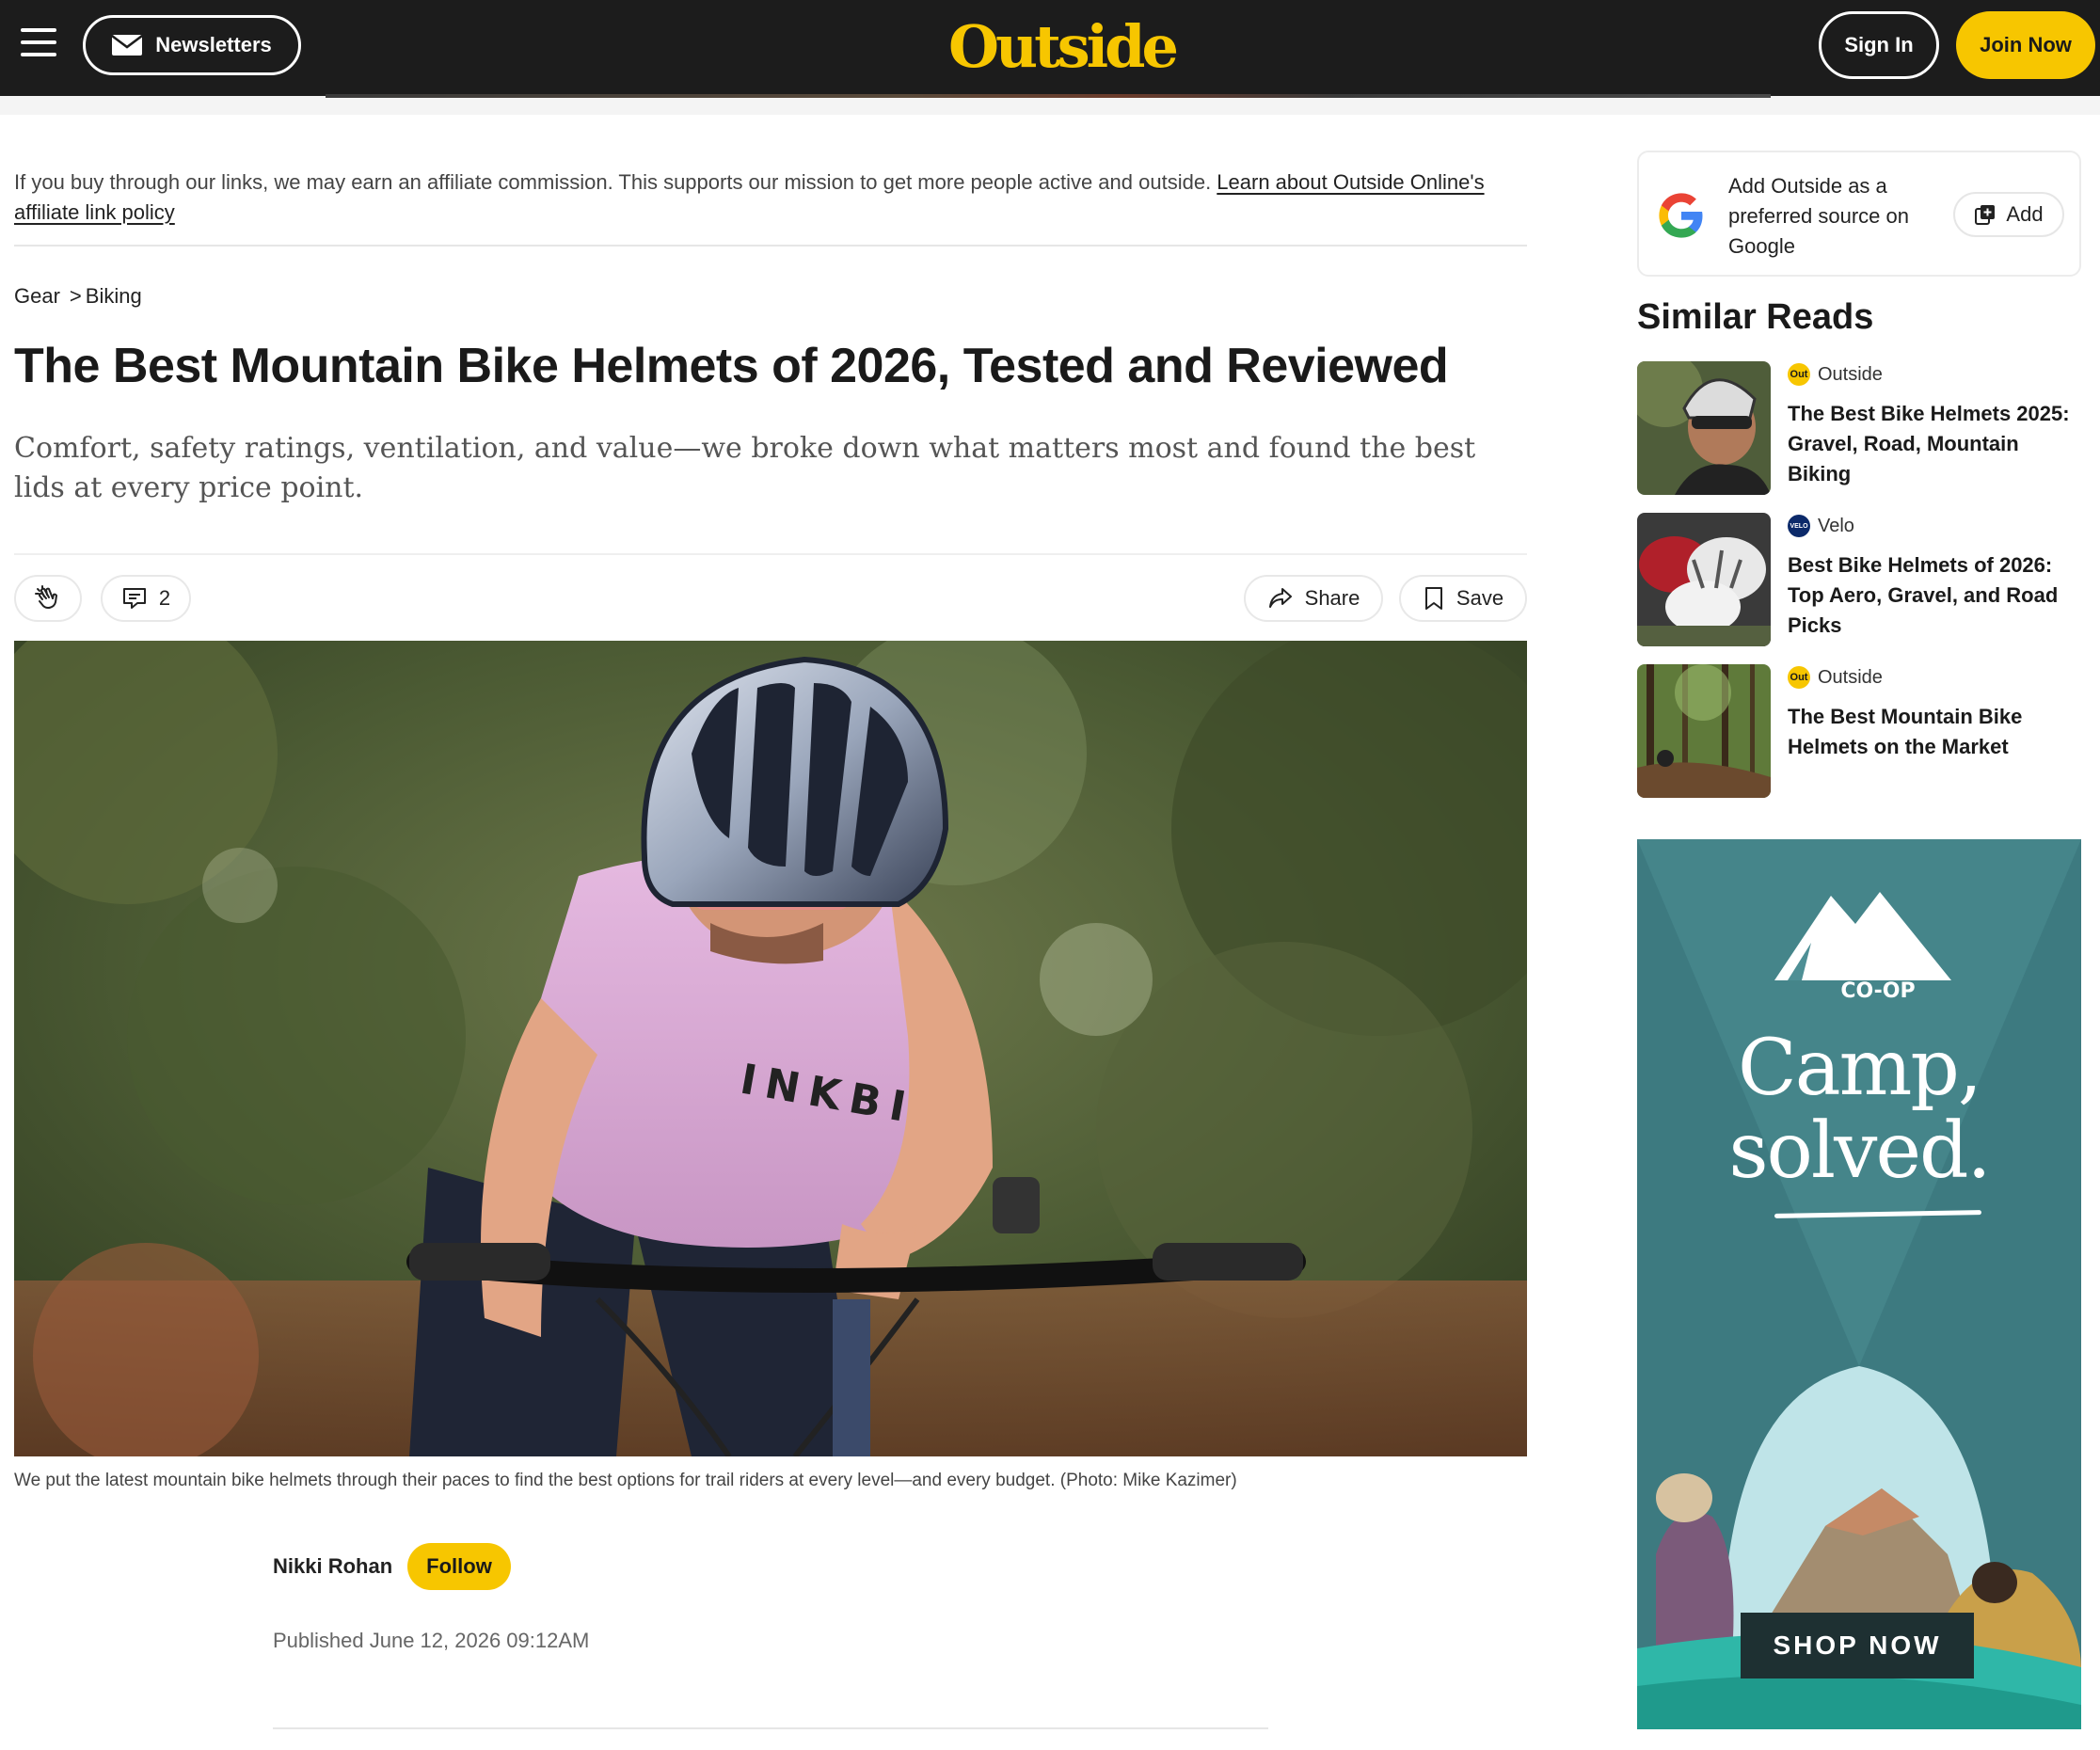 This screenshot has width=2100, height=1750. What do you see at coordinates (1280, 598) in the screenshot?
I see `share-icon` at bounding box center [1280, 598].